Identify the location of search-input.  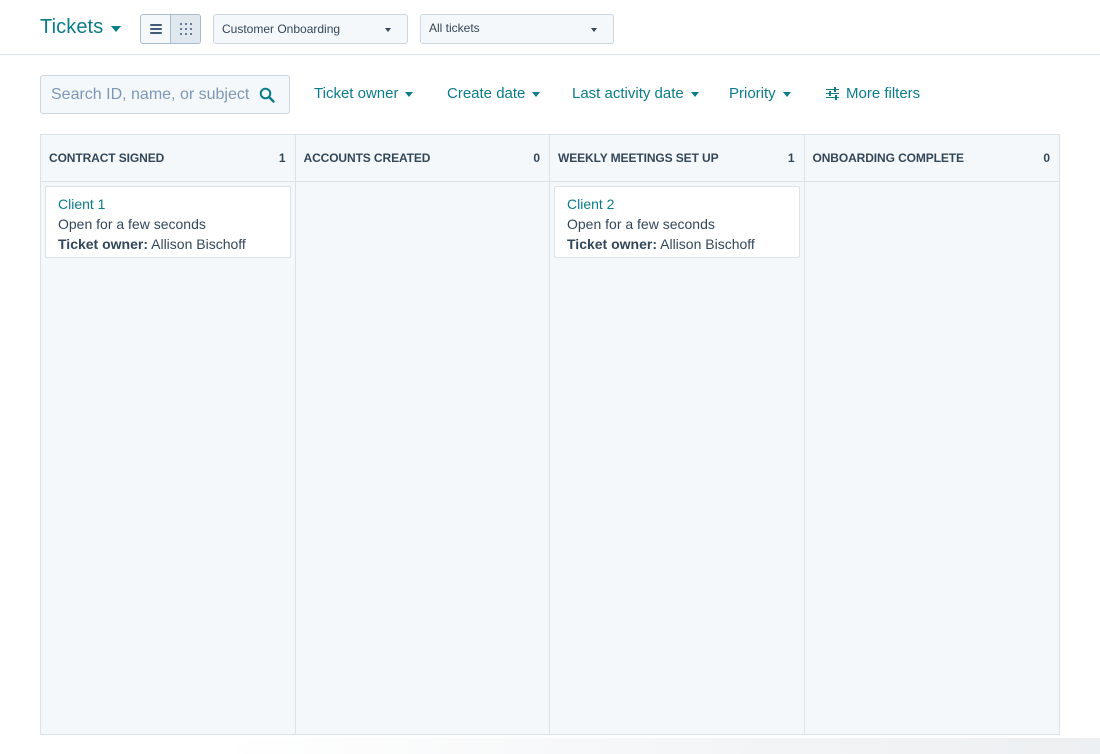
(146, 94).